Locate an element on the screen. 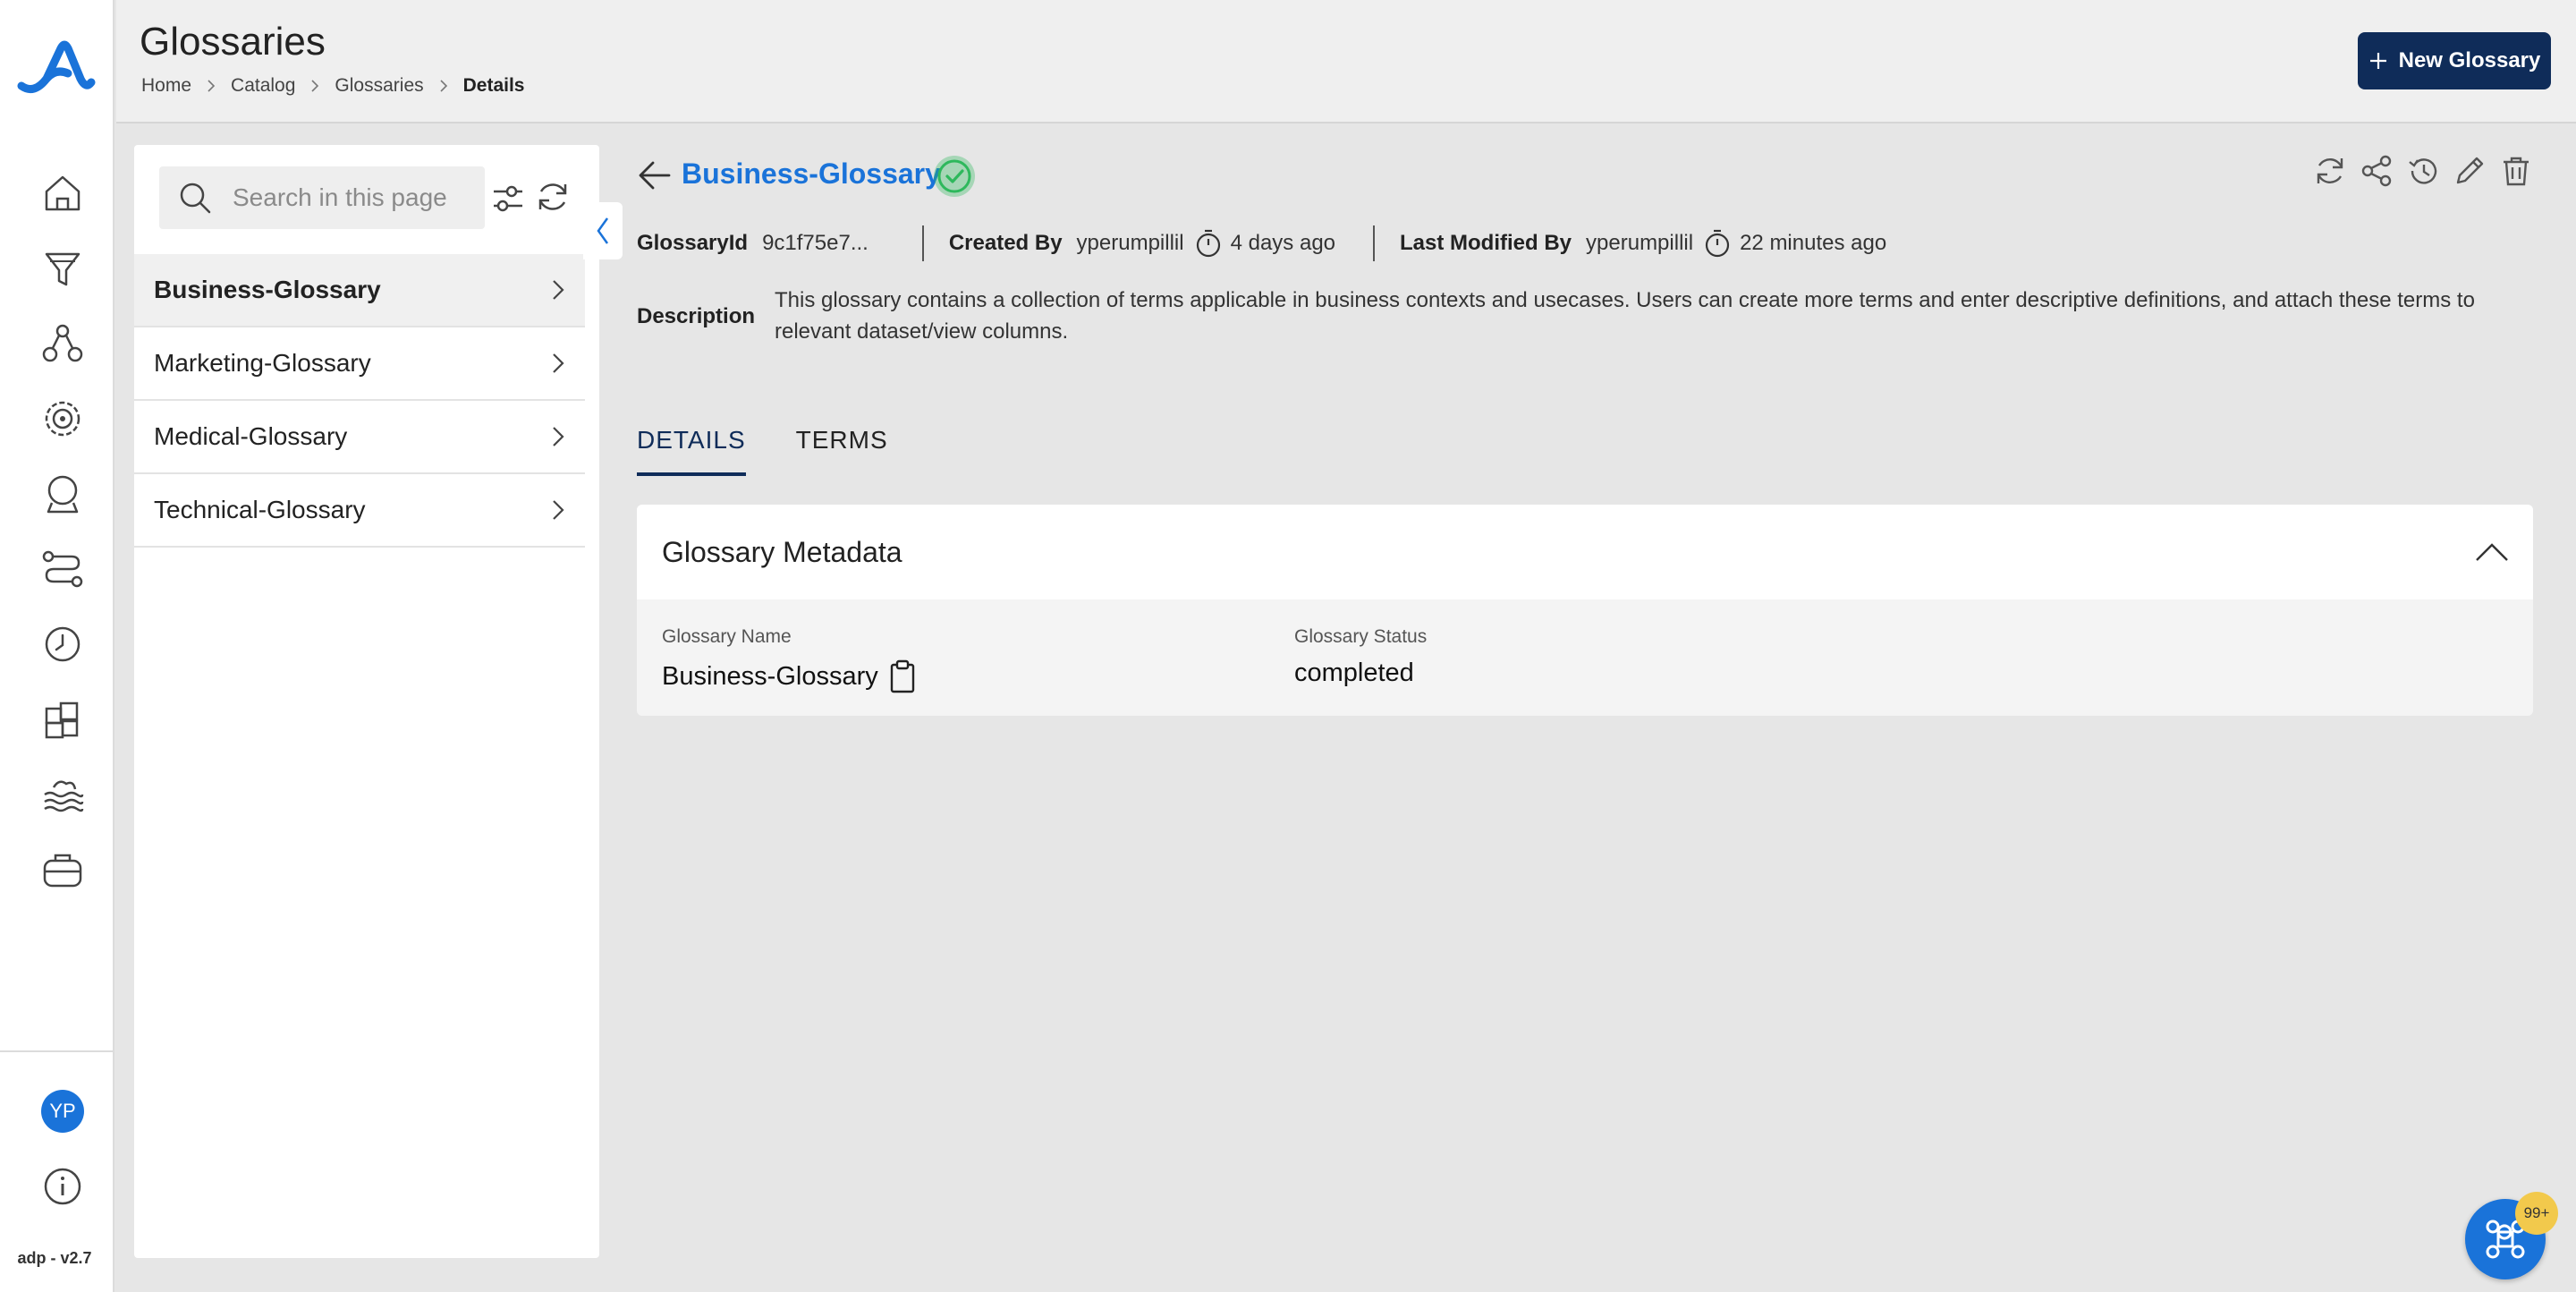  notification-badge: 99+ is located at coordinates (2536, 1213).